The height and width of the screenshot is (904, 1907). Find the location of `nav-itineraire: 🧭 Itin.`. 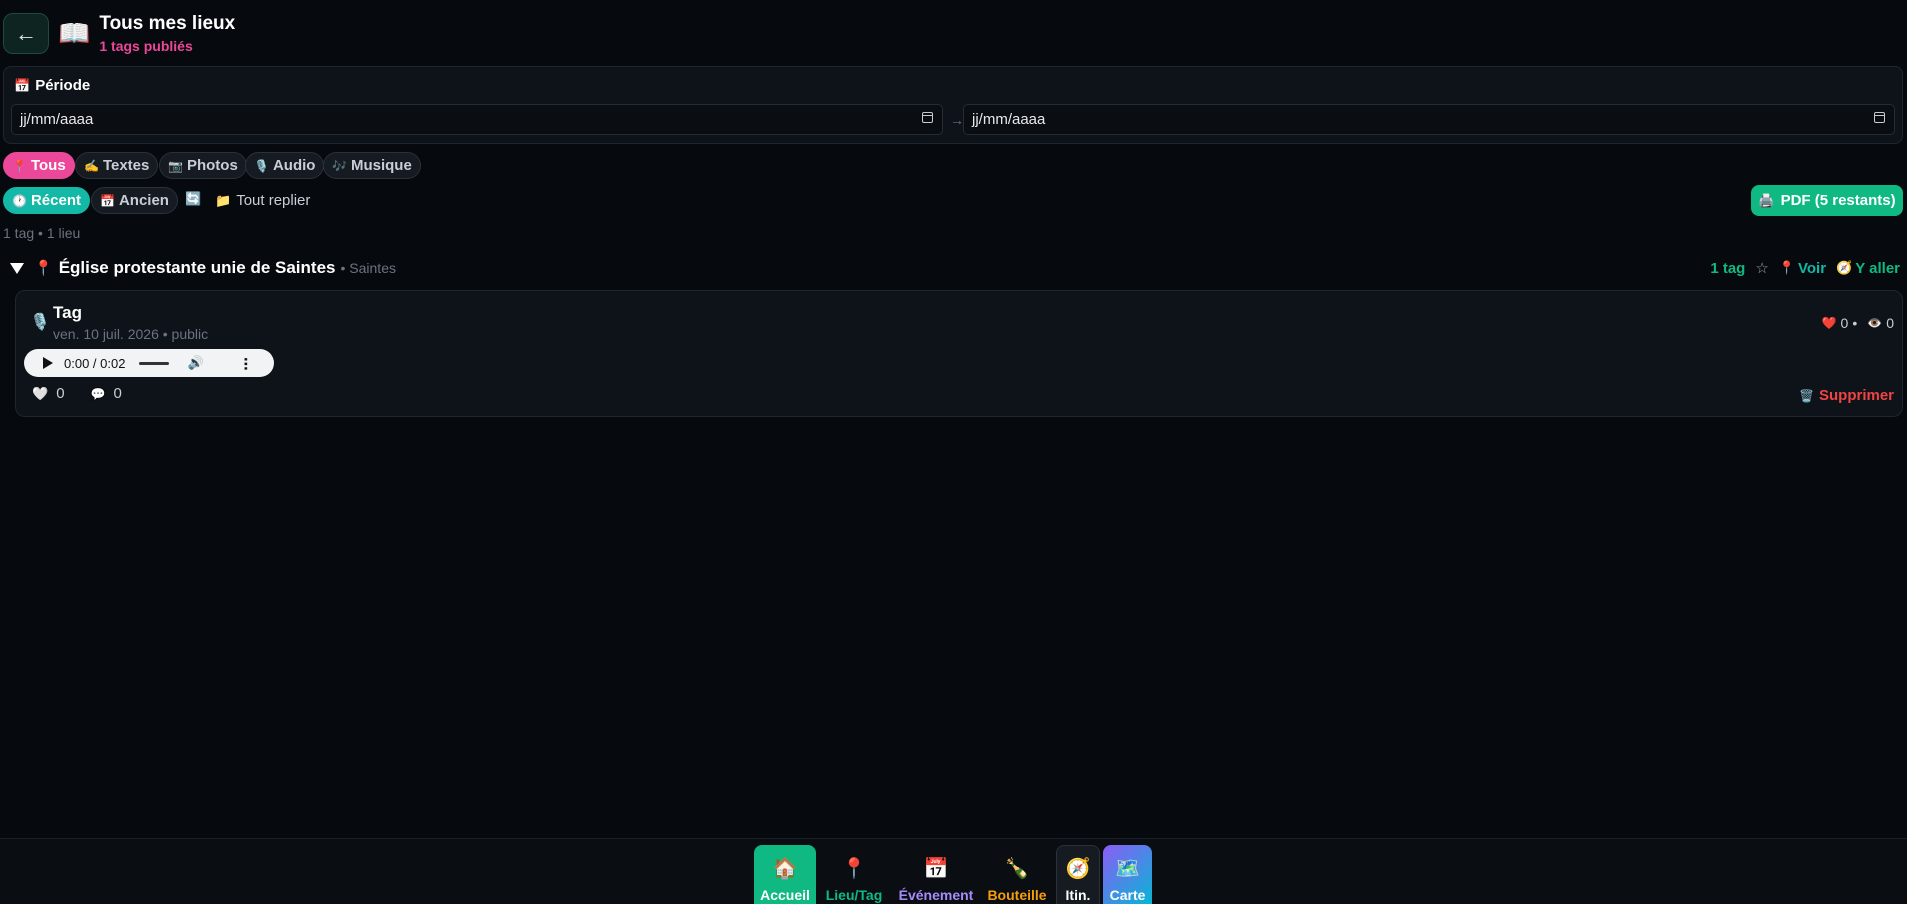

nav-itineraire: 🧭 Itin. is located at coordinates (1078, 874).